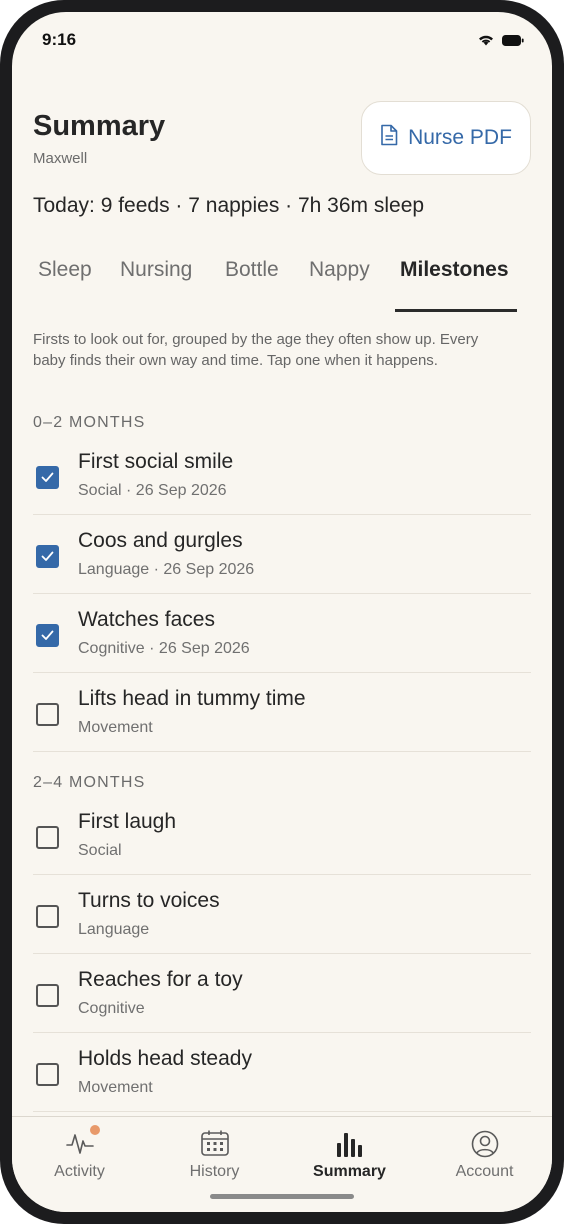 This screenshot has width=564, height=1224. What do you see at coordinates (111, 1008) in the screenshot?
I see `milestone-meta: Cognitive` at bounding box center [111, 1008].